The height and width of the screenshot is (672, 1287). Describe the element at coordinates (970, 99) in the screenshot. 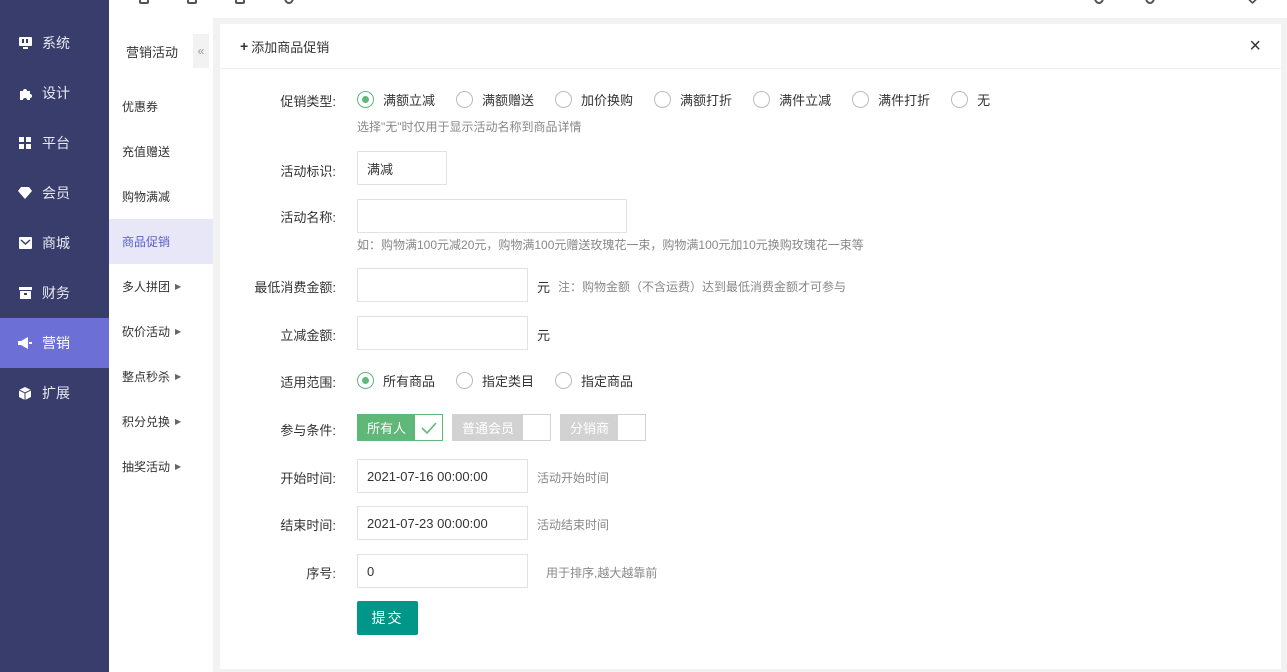

I see `promo-type-radio: 无` at that location.